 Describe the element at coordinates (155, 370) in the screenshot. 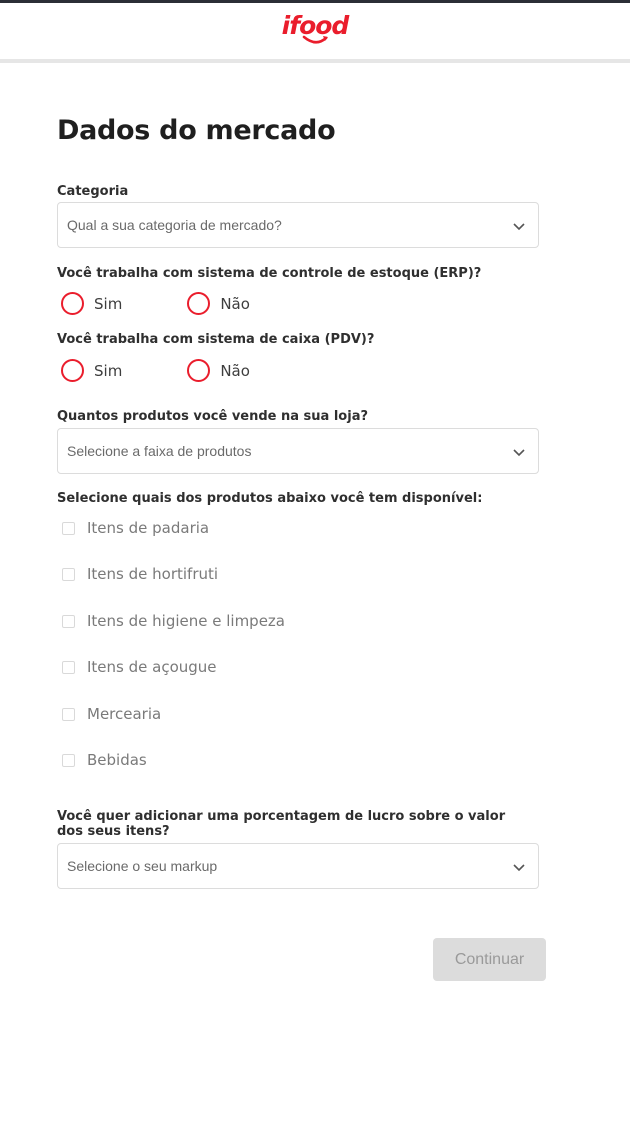

I see `pdv-radio-group: Sim Não` at that location.